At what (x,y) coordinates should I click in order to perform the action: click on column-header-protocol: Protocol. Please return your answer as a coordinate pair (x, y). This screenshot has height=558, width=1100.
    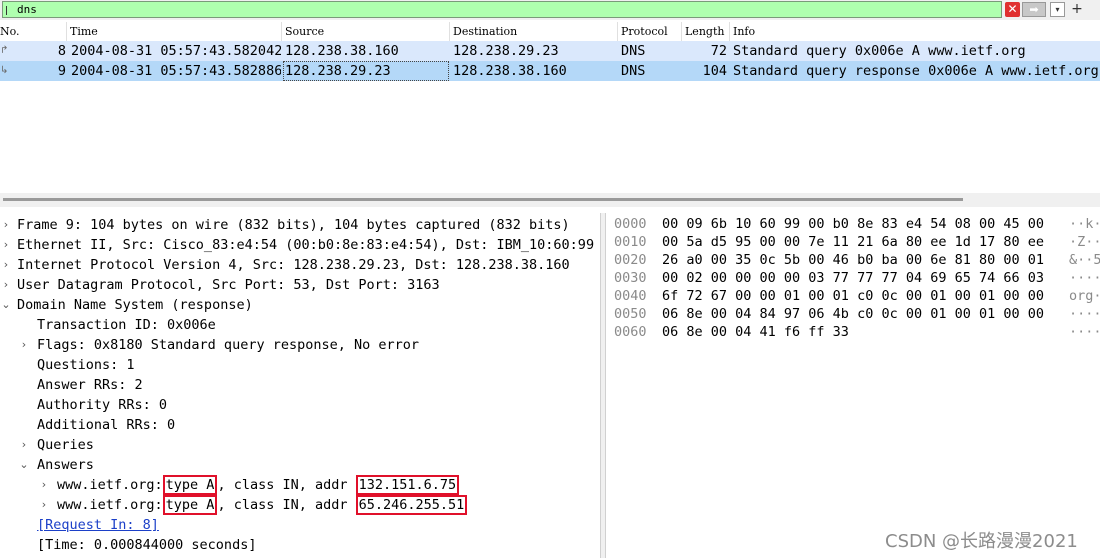
    Looking at the image, I should click on (650, 31).